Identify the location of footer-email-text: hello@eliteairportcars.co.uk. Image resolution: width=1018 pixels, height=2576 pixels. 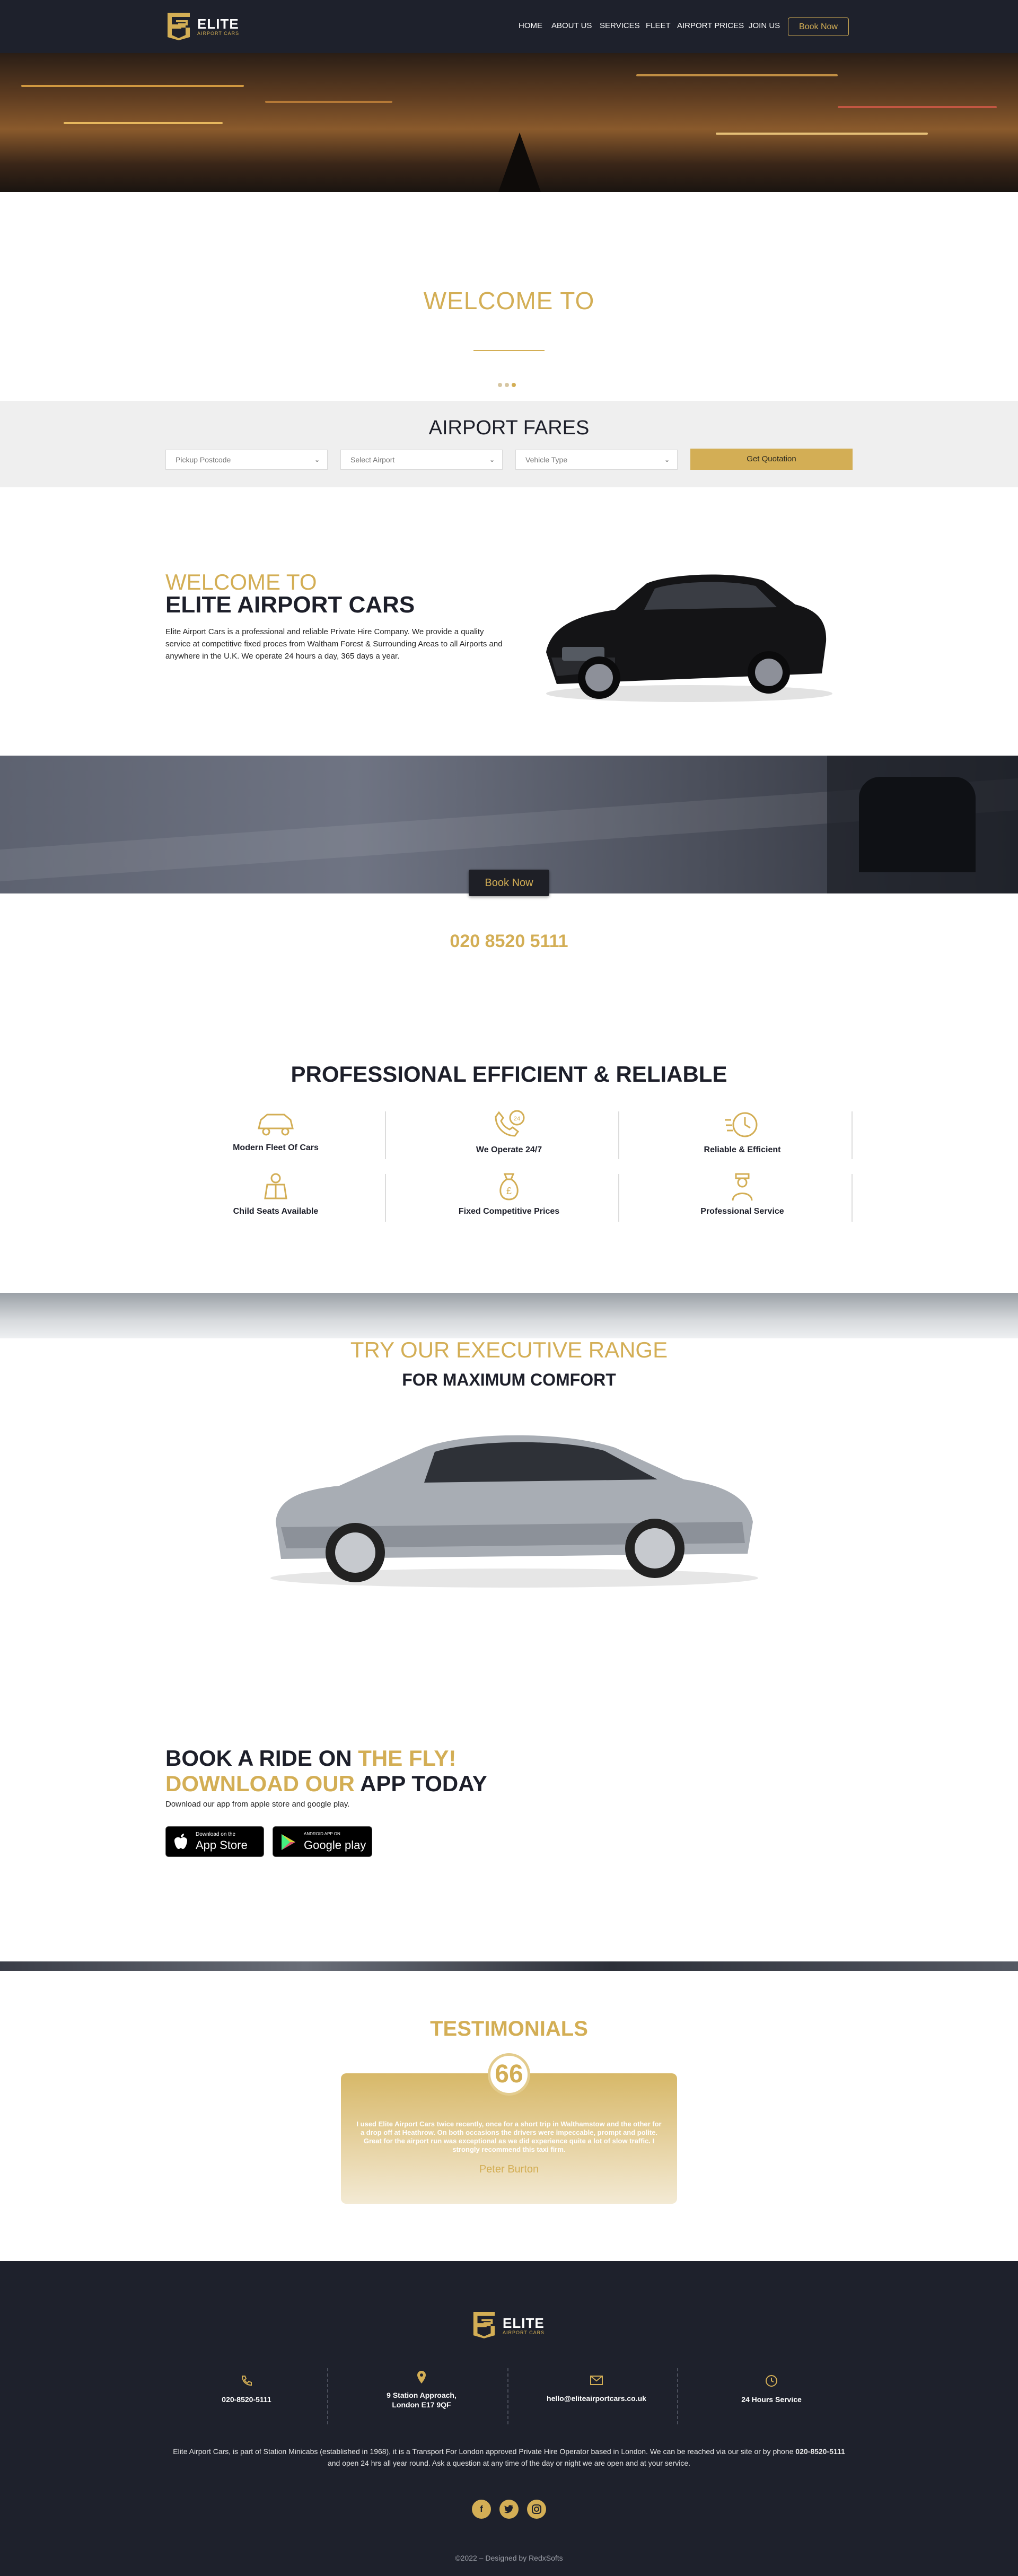
(596, 2398).